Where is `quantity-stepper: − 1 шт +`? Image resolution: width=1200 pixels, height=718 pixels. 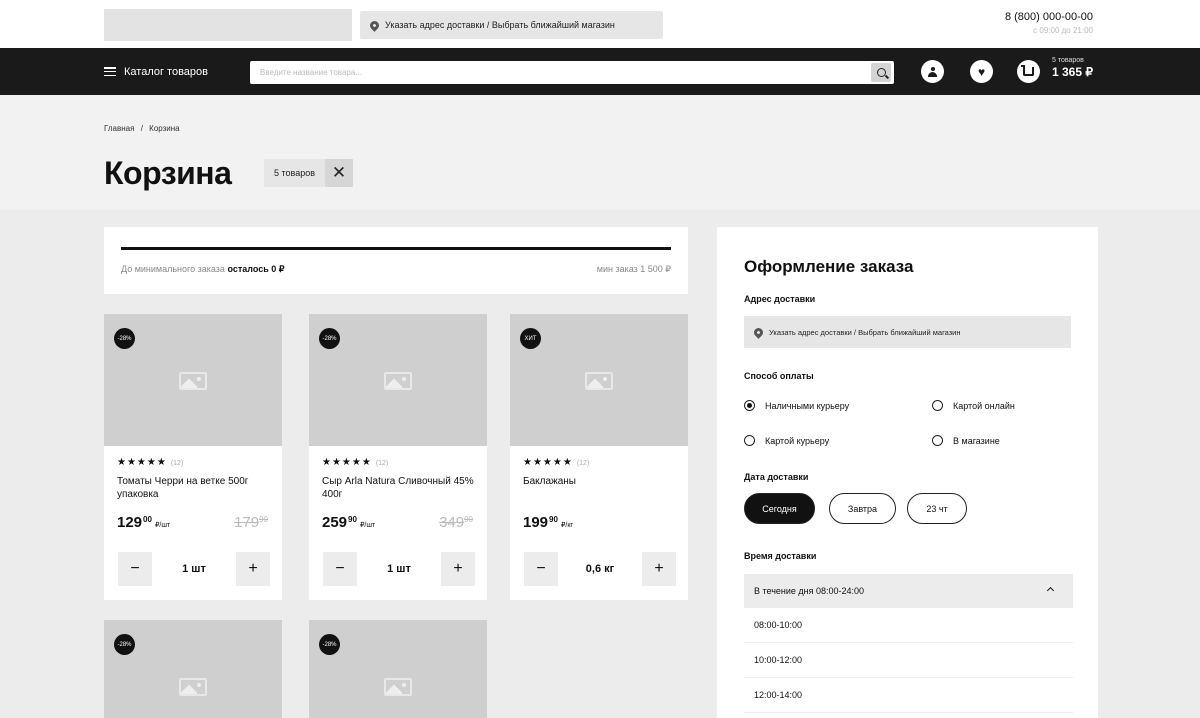 quantity-stepper: − 1 шт + is located at coordinates (399, 569).